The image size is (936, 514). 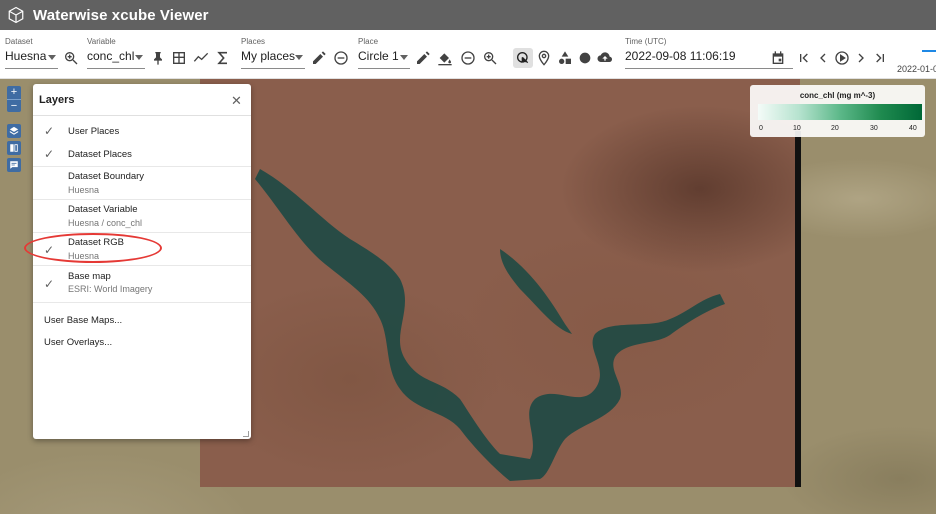 I want to click on calendar-icon, so click(x=778, y=57).